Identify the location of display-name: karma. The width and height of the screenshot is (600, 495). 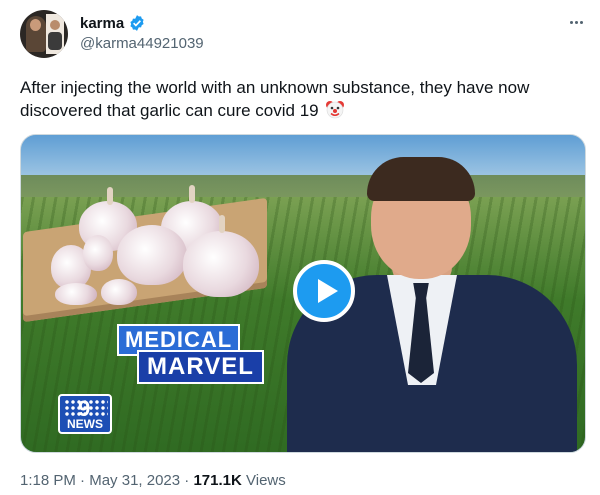
(102, 23).